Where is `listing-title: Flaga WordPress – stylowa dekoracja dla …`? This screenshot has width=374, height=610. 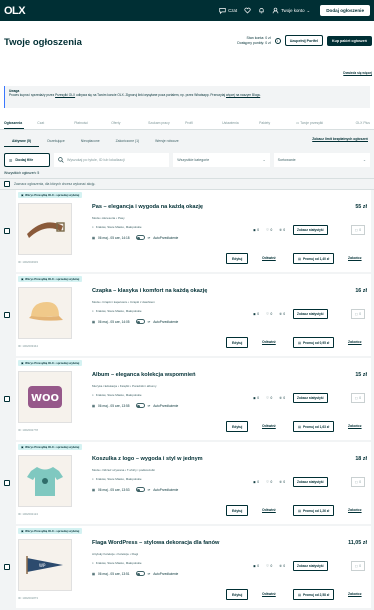
listing-title: Flaga WordPress – stylowa dekoracja dla … is located at coordinates (155, 543).